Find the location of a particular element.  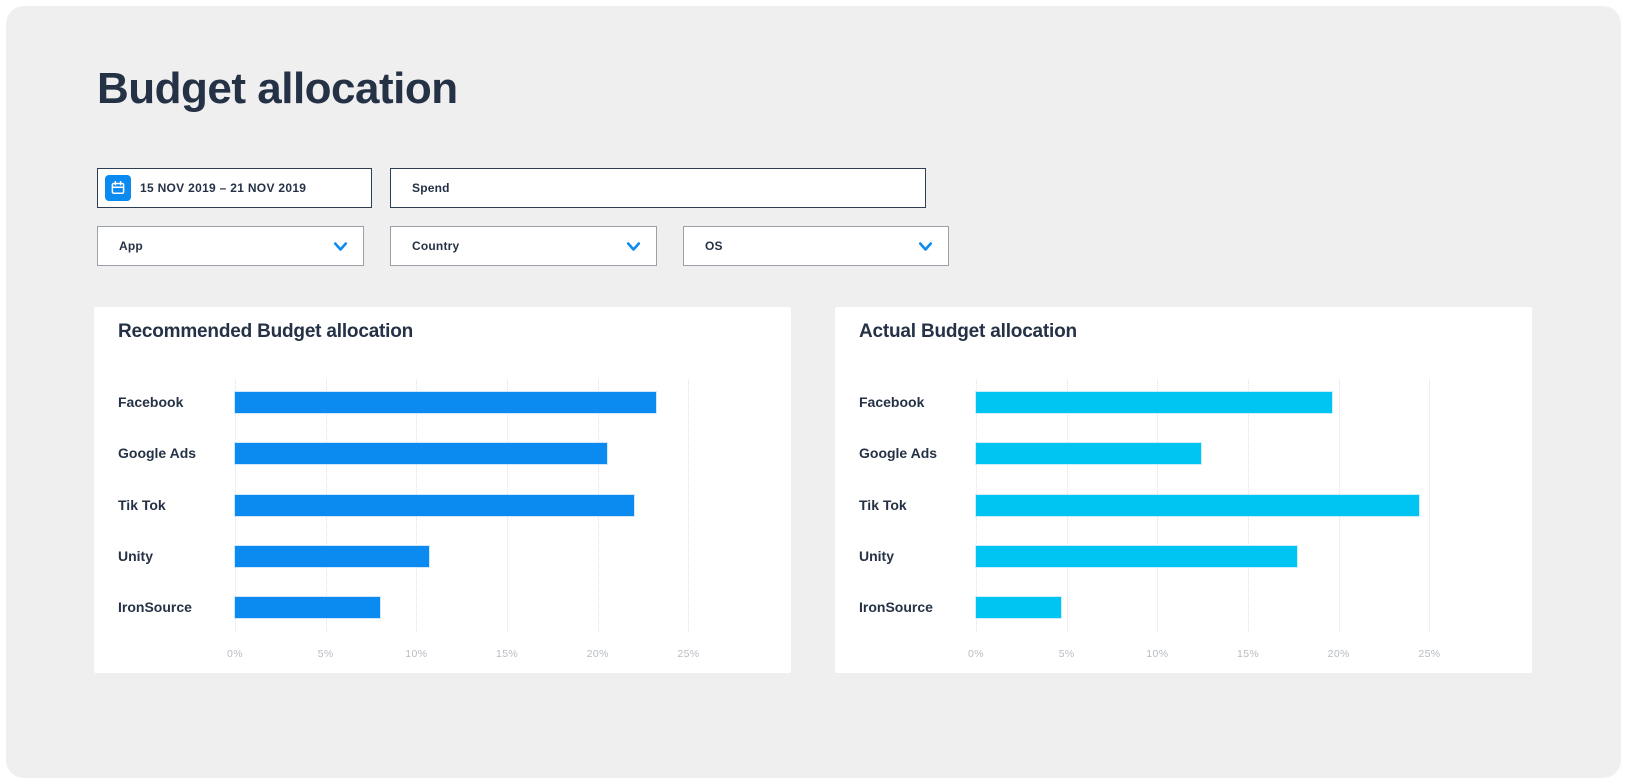

country-dropdown: Country is located at coordinates (523, 246).